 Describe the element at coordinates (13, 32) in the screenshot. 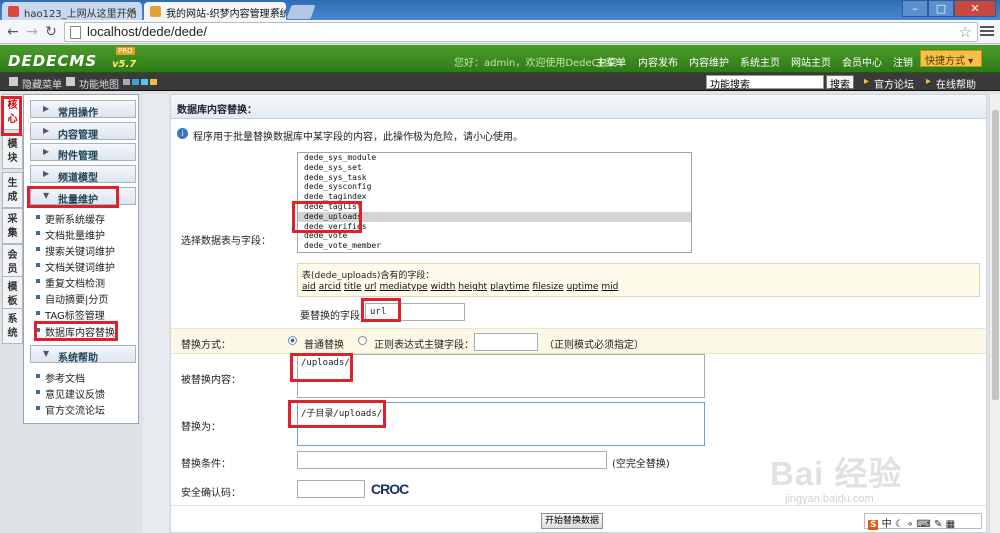

I see `back-arrow-icon: ←` at that location.